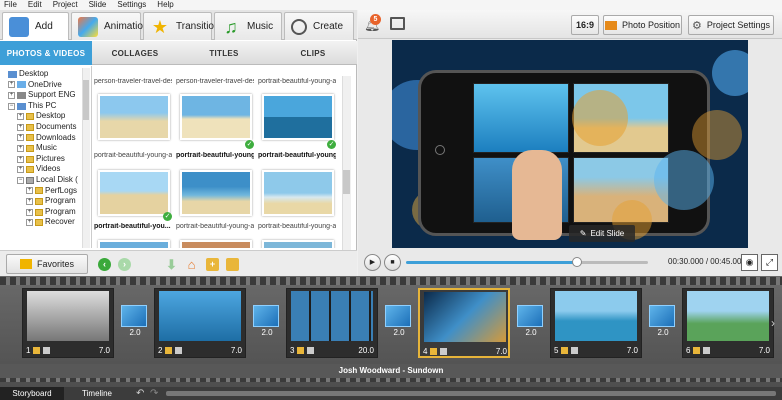 The width and height of the screenshot is (782, 400). Describe the element at coordinates (171, 264) in the screenshot. I see `down-arrow-icon: ⬇` at that location.